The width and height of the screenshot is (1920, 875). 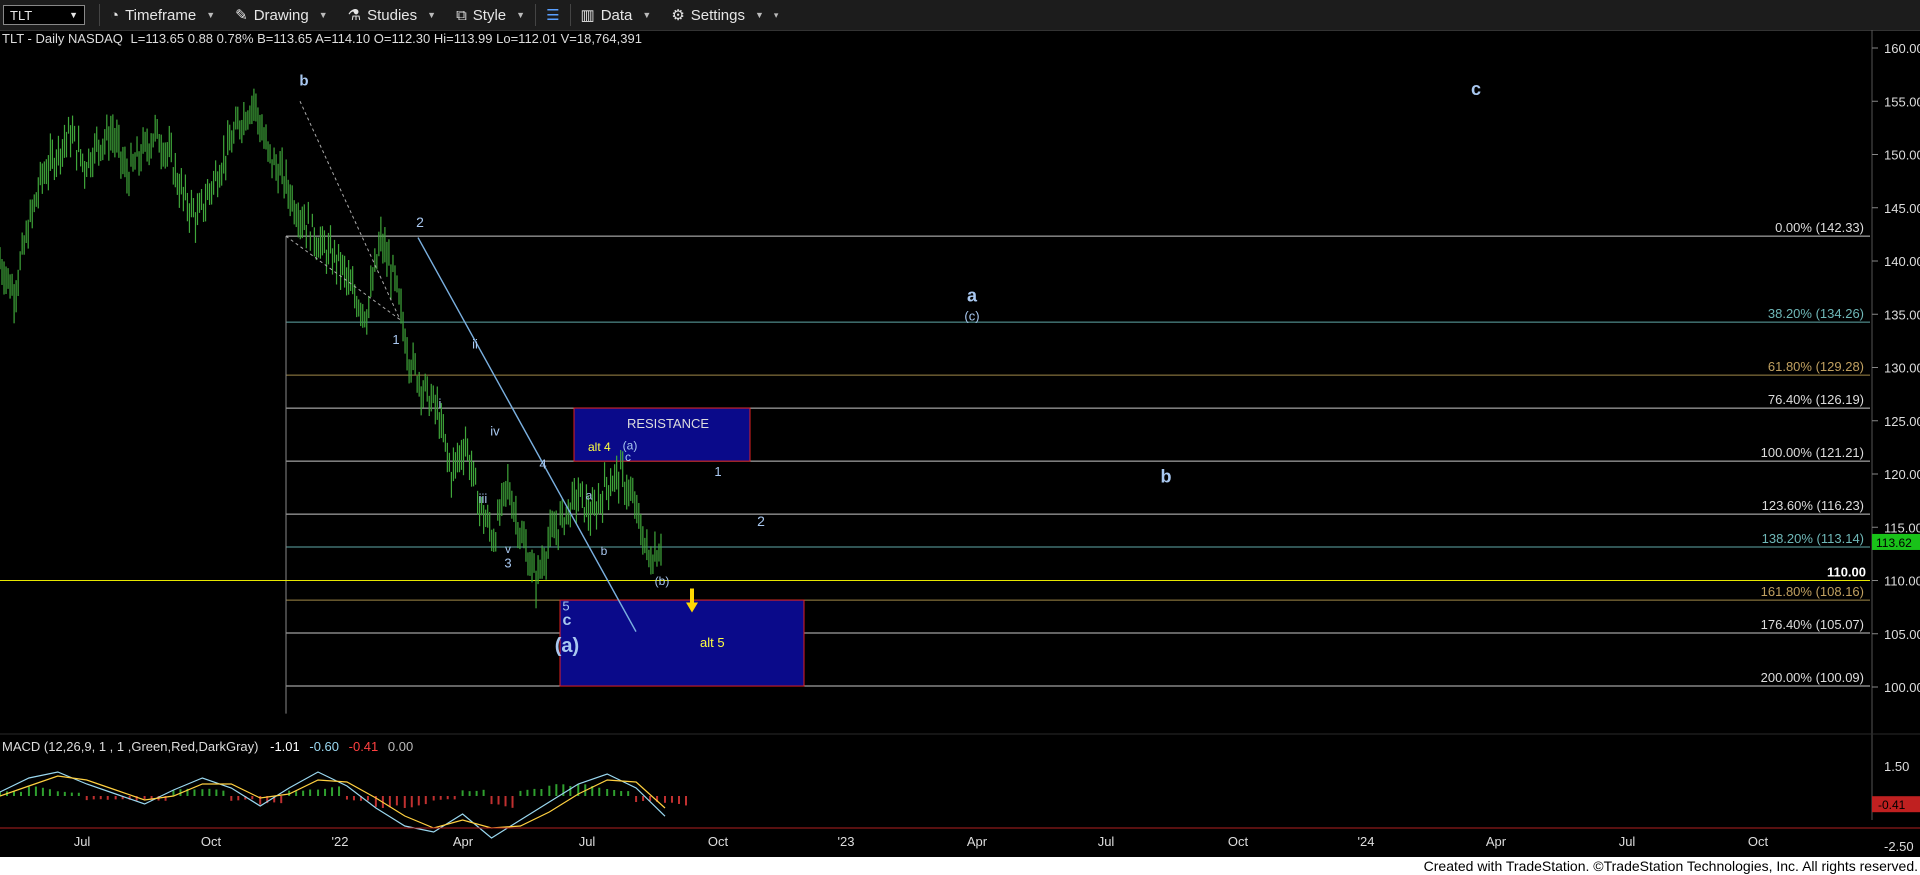 I want to click on fib-level-label: 138.20% (113.14), so click(x=1813, y=538).